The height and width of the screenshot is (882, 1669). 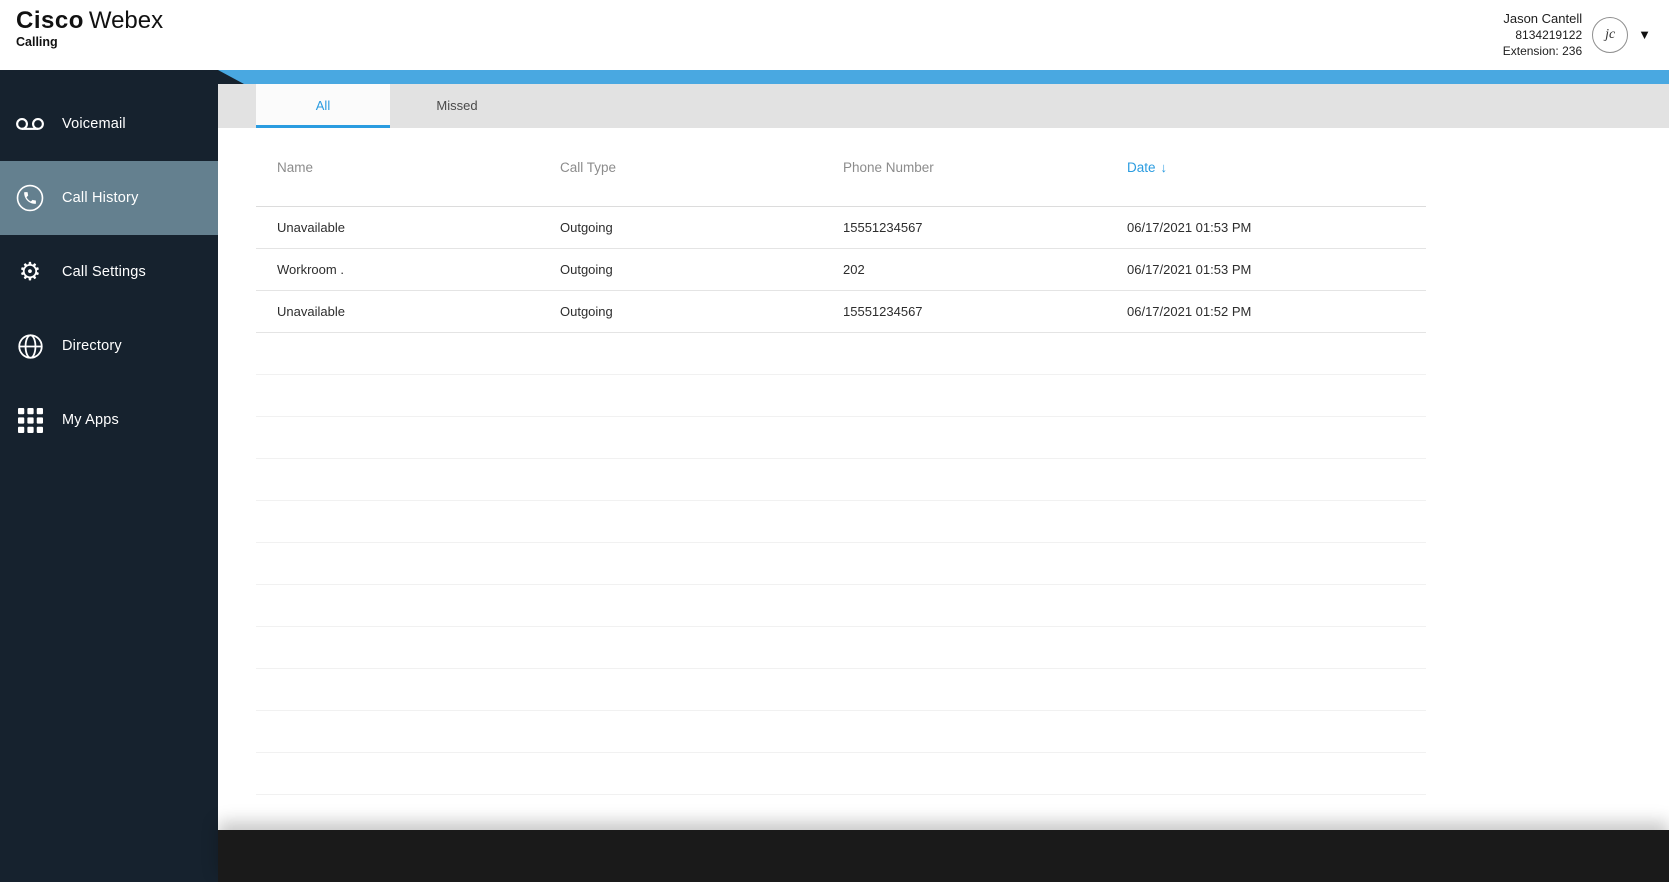 I want to click on sidebar-item-label: Voicemail, so click(x=94, y=124).